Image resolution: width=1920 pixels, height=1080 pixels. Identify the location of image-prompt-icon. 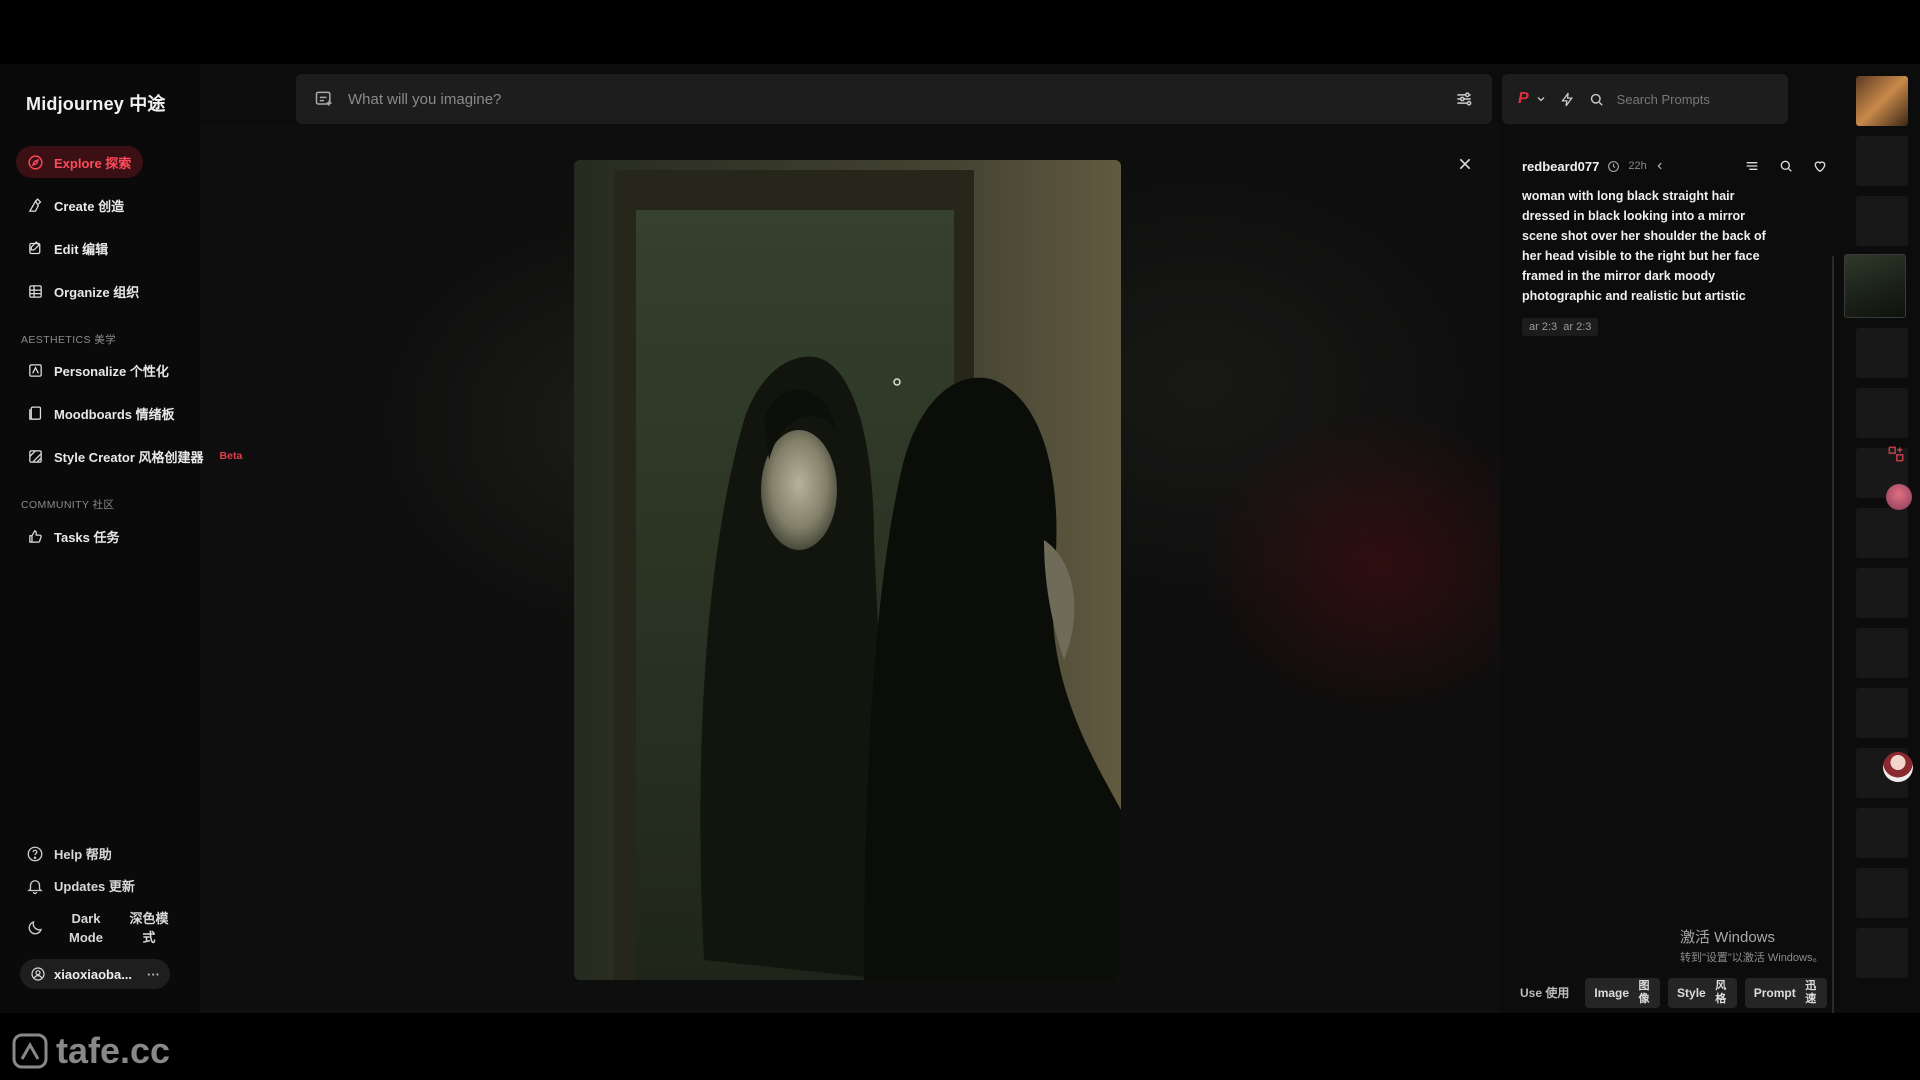
(324, 99).